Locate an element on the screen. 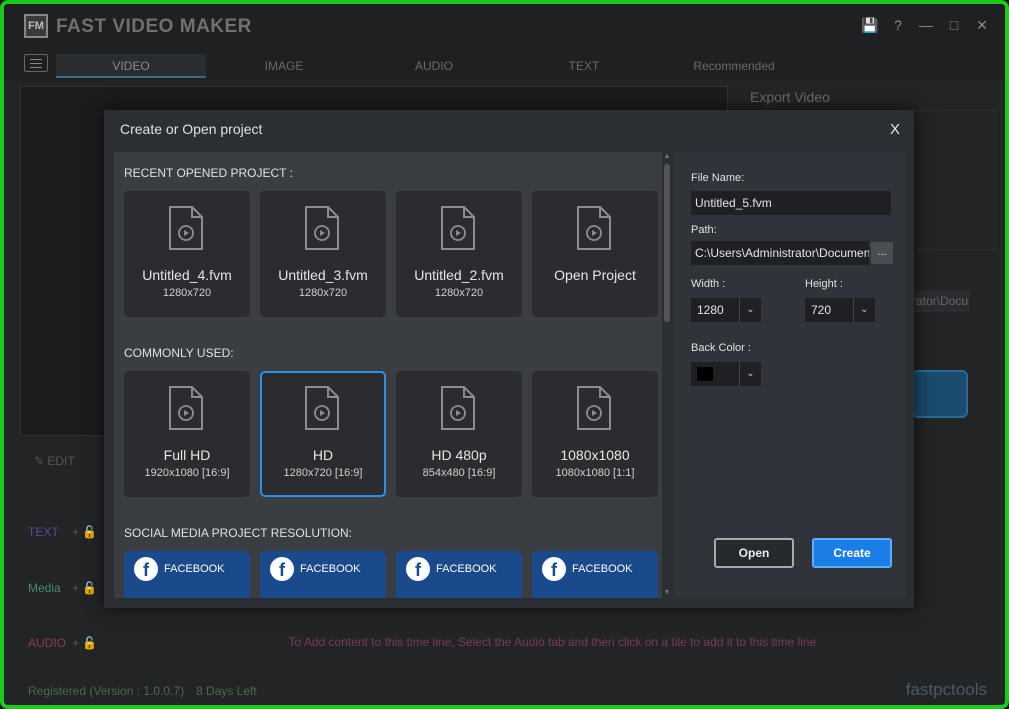 The image size is (1009, 709). tiles-scrollbar: ▲ ▼ is located at coordinates (667, 375).